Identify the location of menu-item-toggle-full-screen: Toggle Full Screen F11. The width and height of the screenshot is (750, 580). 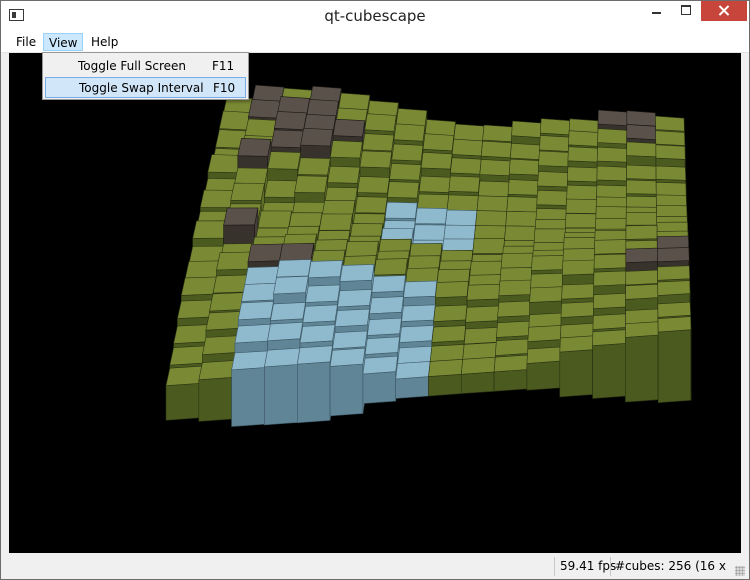
(145, 66).